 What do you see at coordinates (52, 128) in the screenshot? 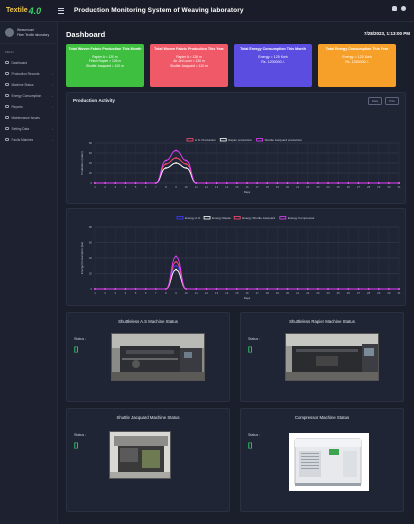
I see `chevron-right-icon: ›` at bounding box center [52, 128].